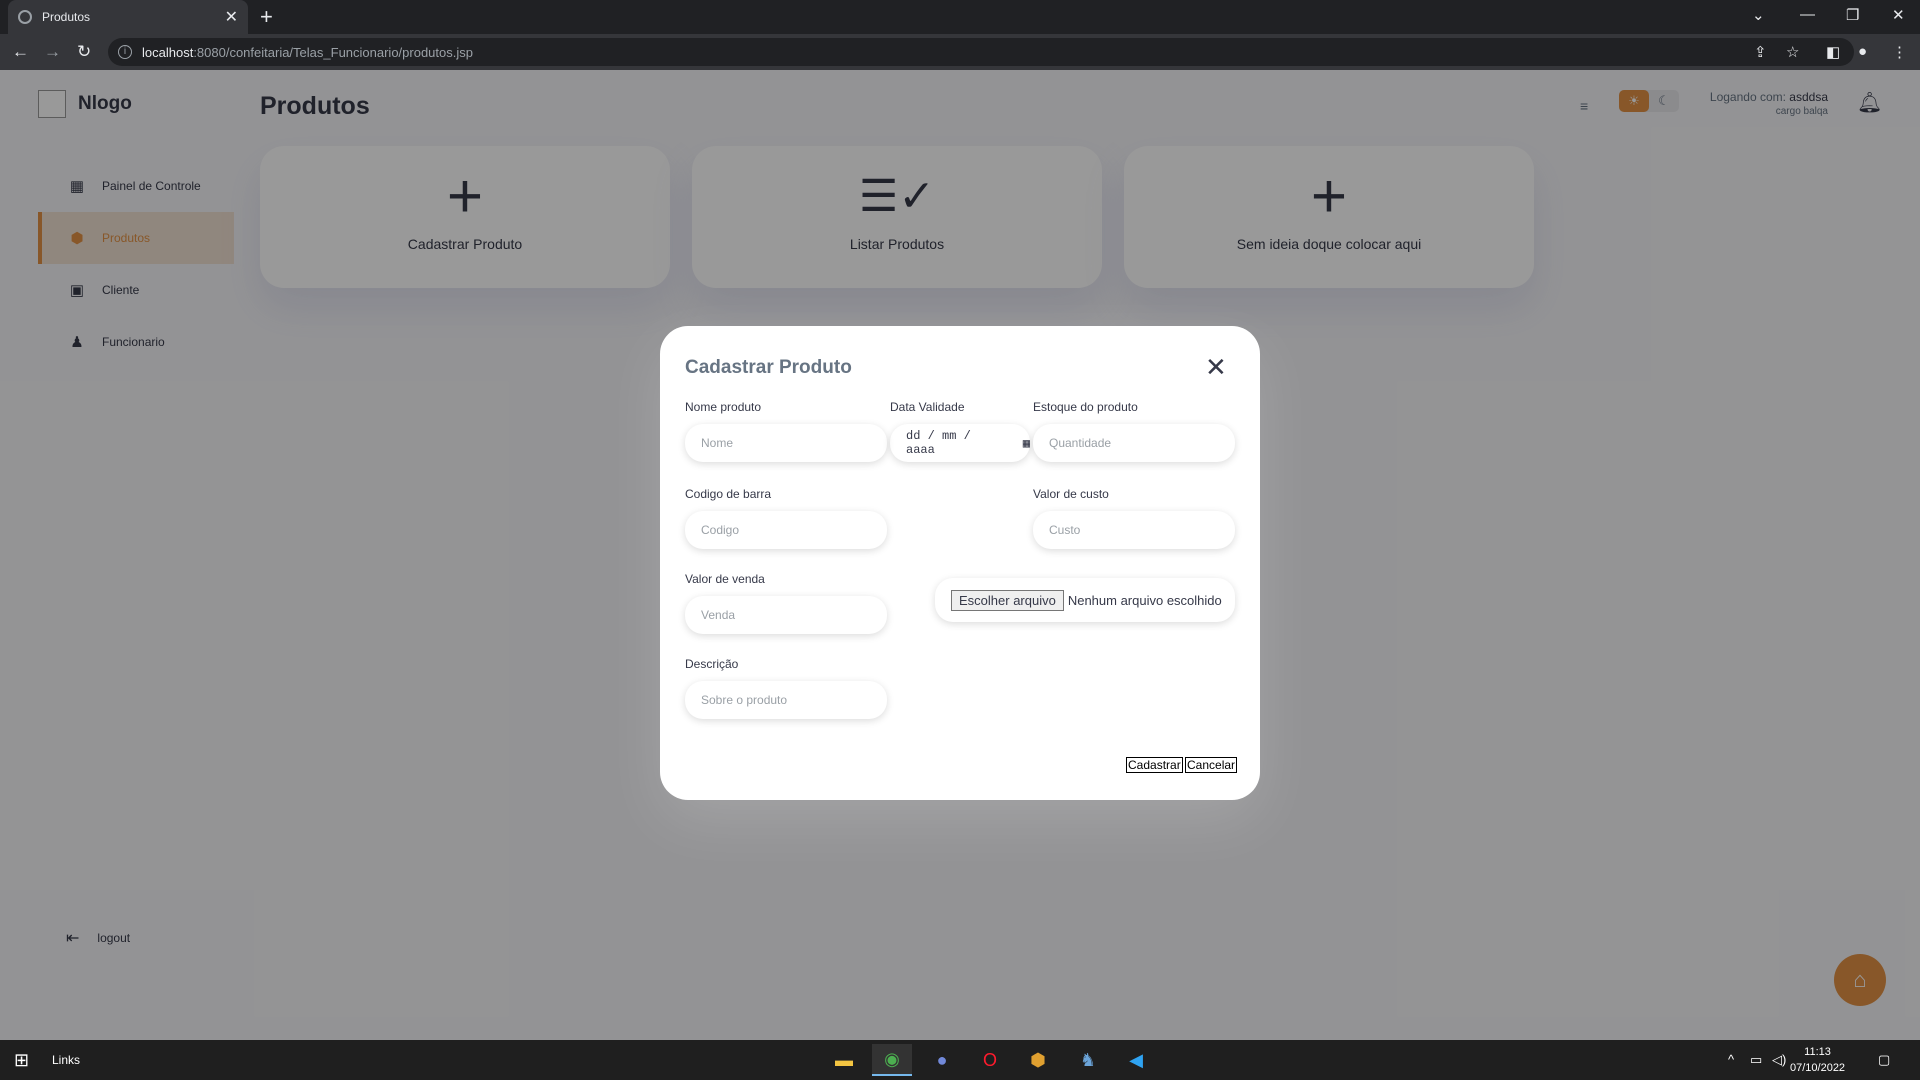 The width and height of the screenshot is (1920, 1080). I want to click on nome-label: Nome produto, so click(723, 407).